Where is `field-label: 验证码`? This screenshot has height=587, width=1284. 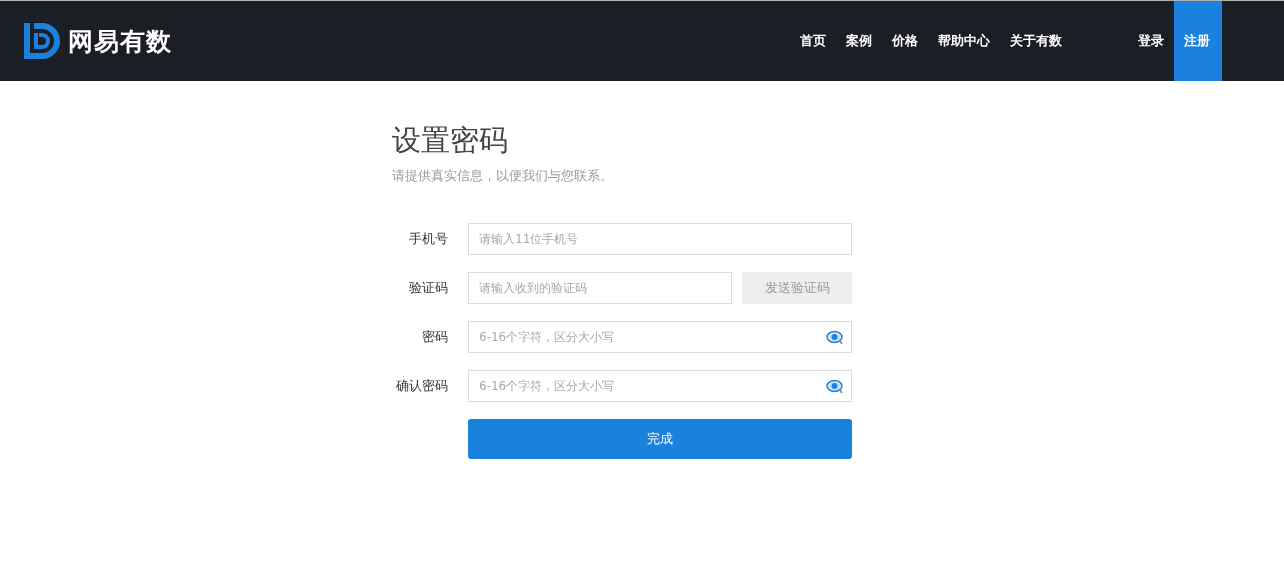 field-label: 验证码 is located at coordinates (428, 288).